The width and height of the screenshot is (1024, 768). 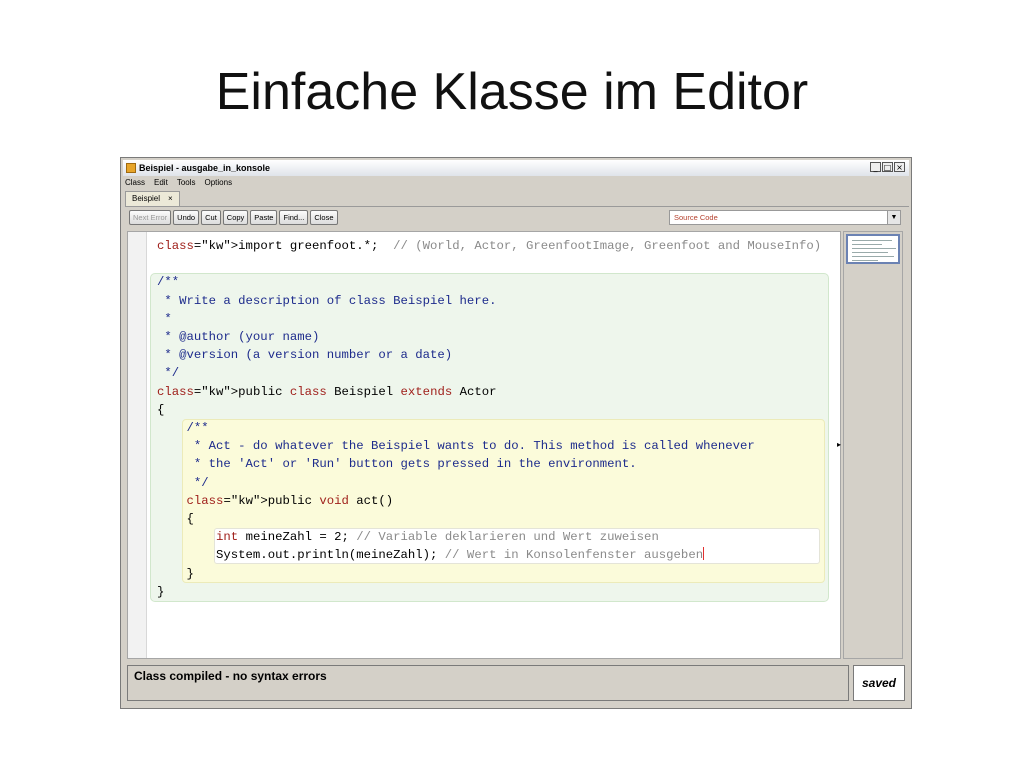 What do you see at coordinates (219, 182) in the screenshot?
I see `menu-options: Options` at bounding box center [219, 182].